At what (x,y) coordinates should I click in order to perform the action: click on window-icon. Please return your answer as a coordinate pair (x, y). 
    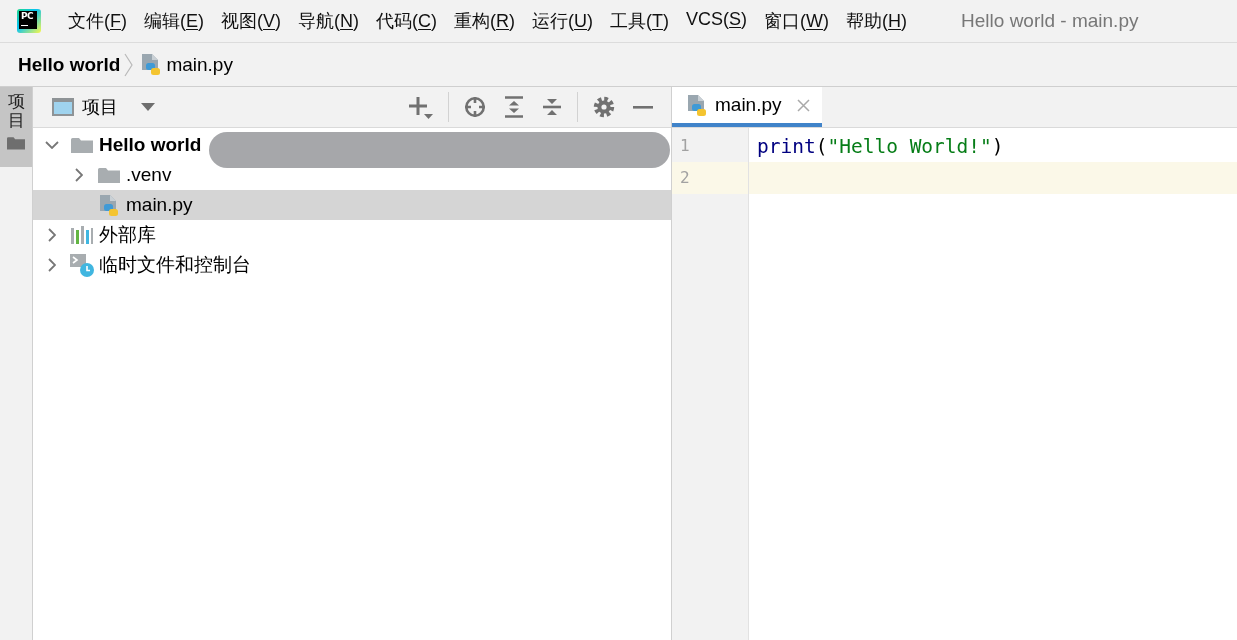
    Looking at the image, I should click on (63, 107).